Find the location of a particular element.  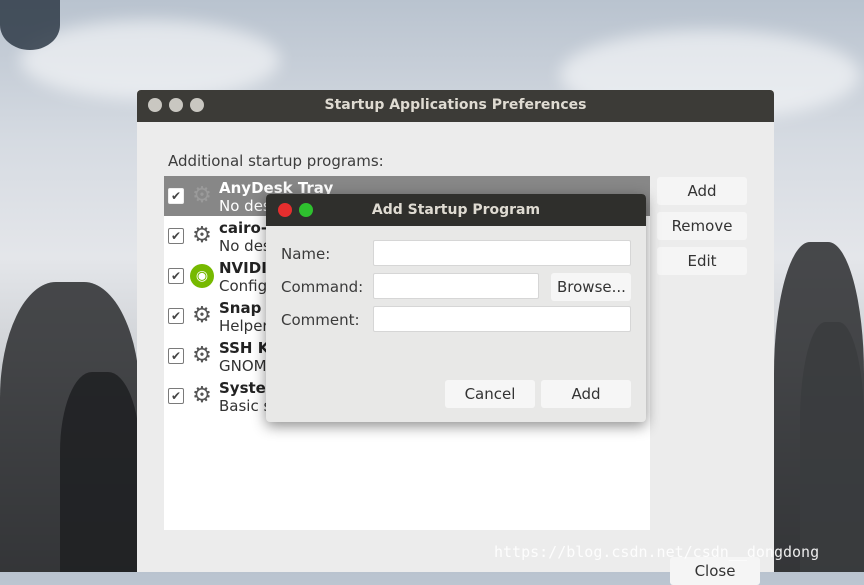

command-field is located at coordinates (456, 286).